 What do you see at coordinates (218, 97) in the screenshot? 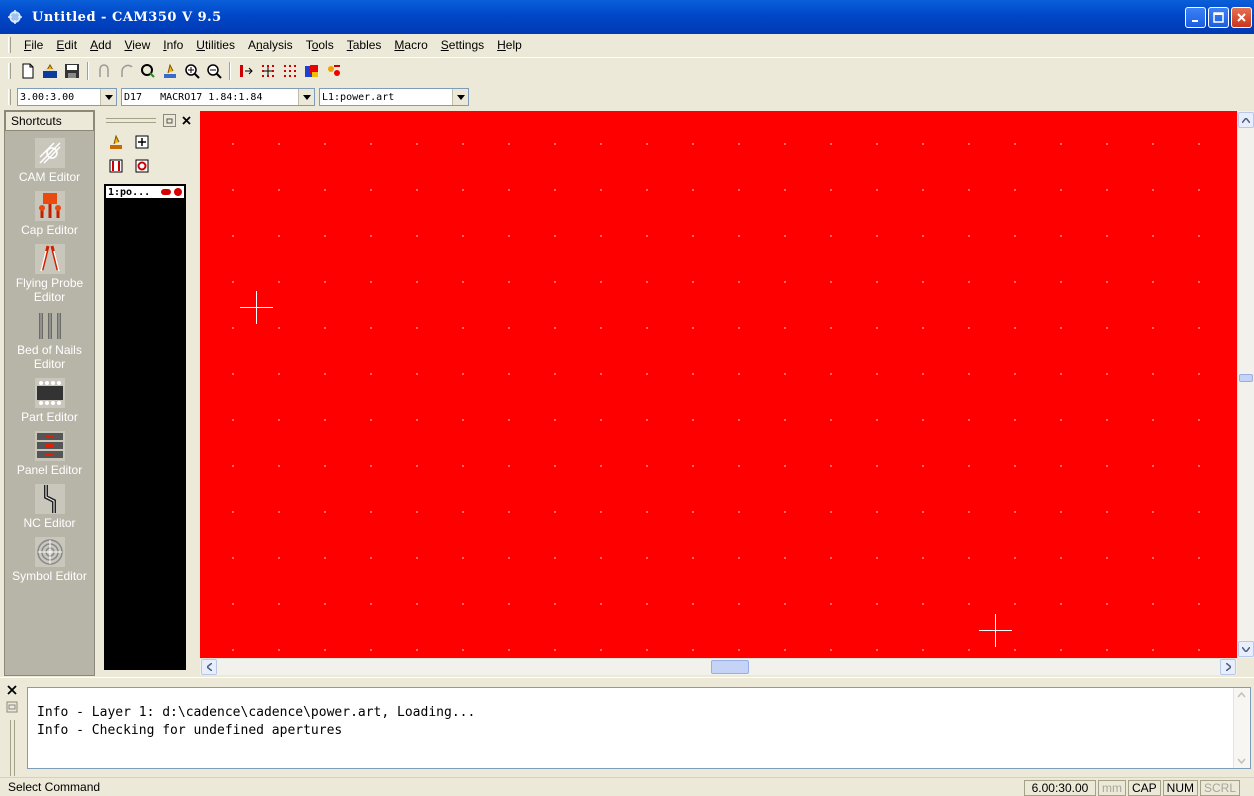
I see `dcode-select: D17 MACRO17 1.84:1.84` at bounding box center [218, 97].